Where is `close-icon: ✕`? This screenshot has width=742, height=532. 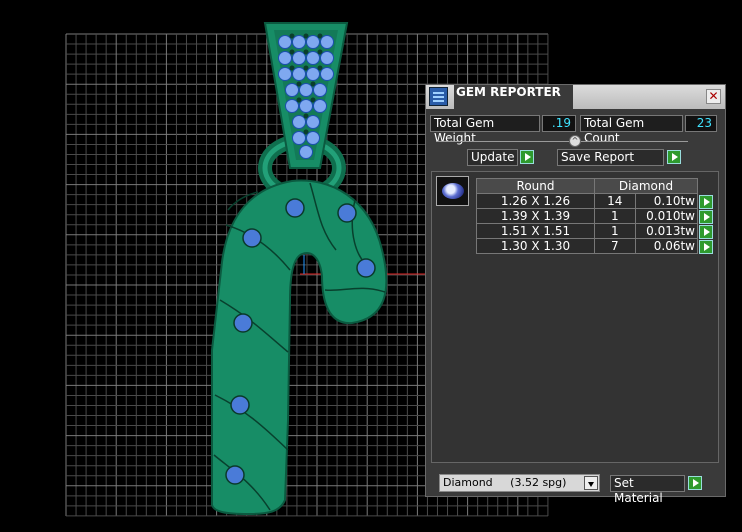
close-icon: ✕ is located at coordinates (713, 96).